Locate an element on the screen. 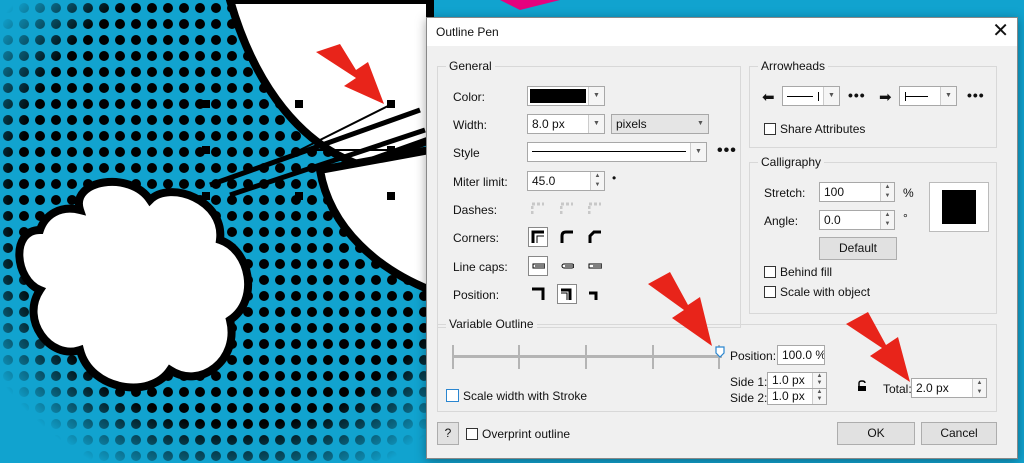  stretch-value: 100 is located at coordinates (834, 192).